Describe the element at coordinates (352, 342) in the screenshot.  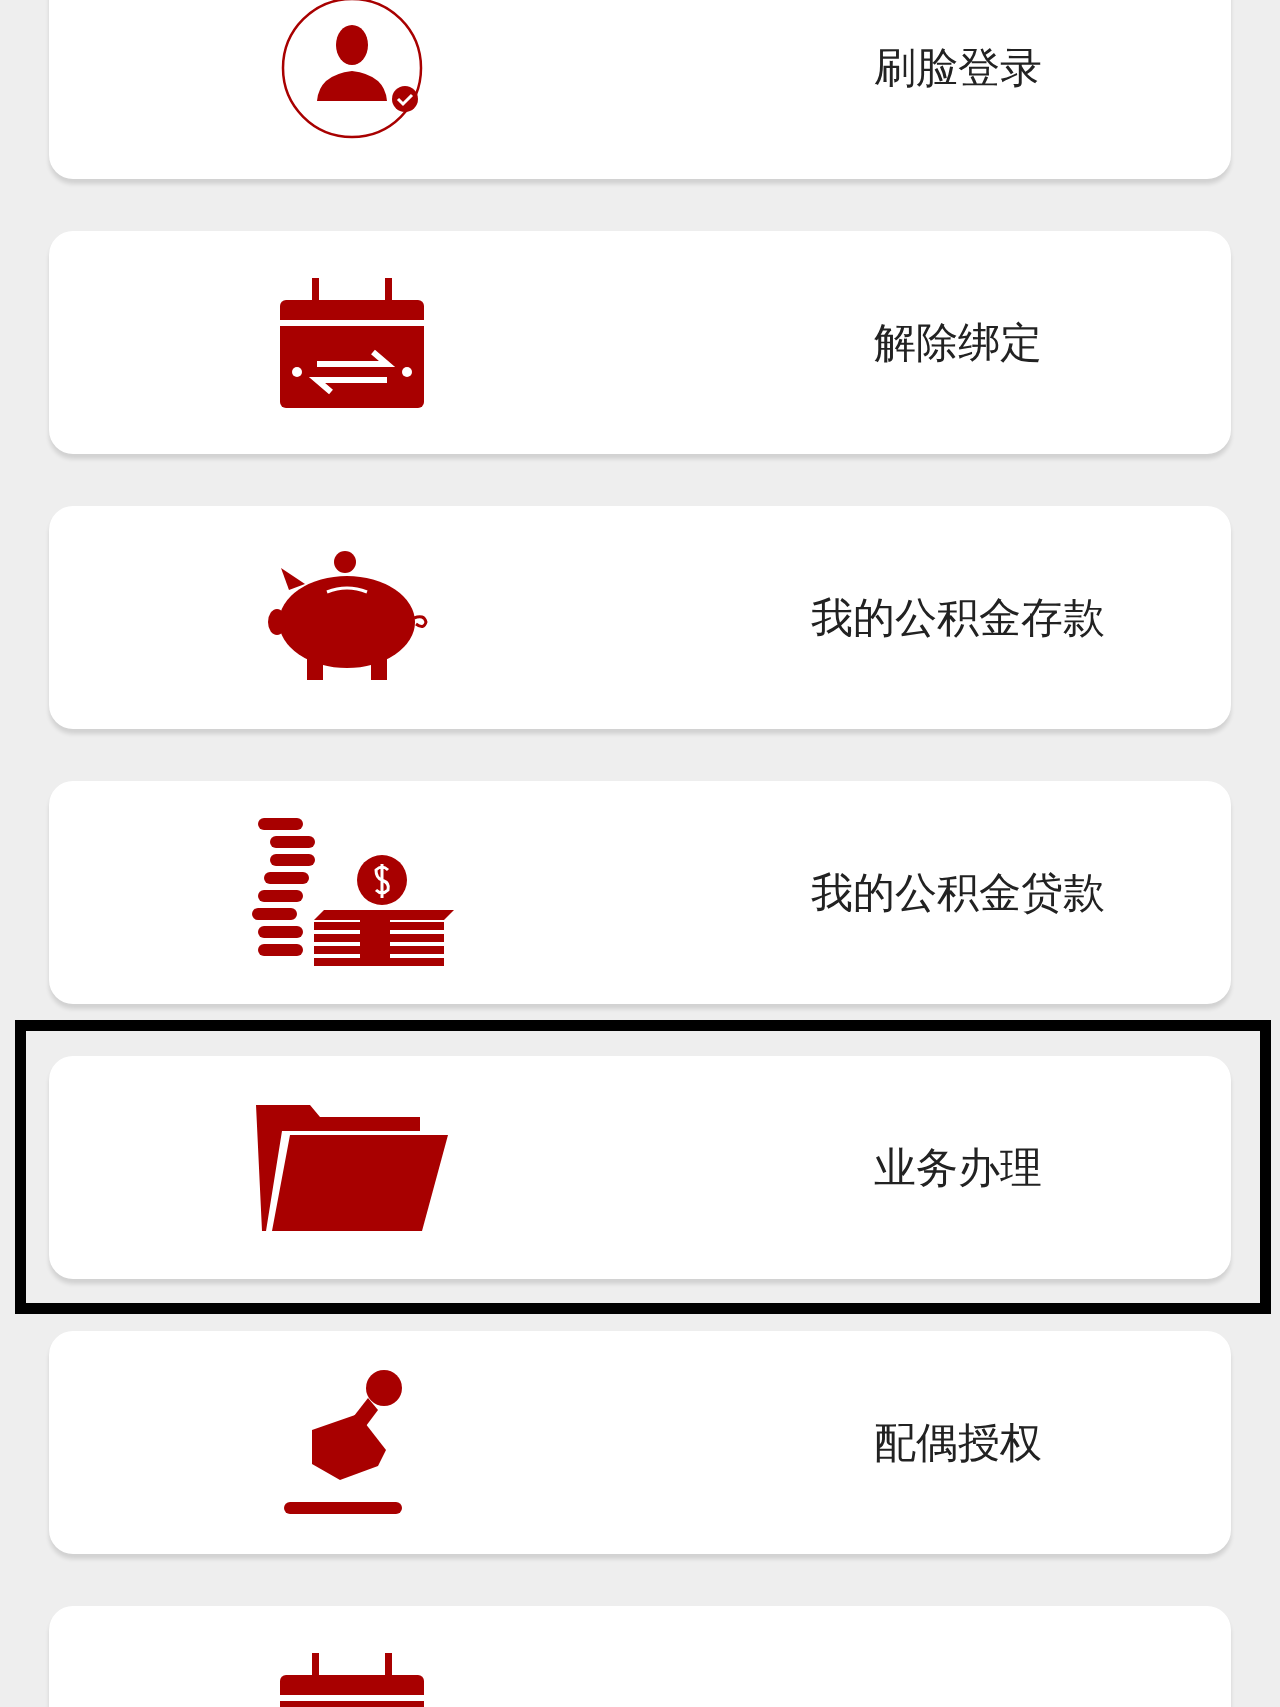
I see `calendar-exchange-icon` at that location.